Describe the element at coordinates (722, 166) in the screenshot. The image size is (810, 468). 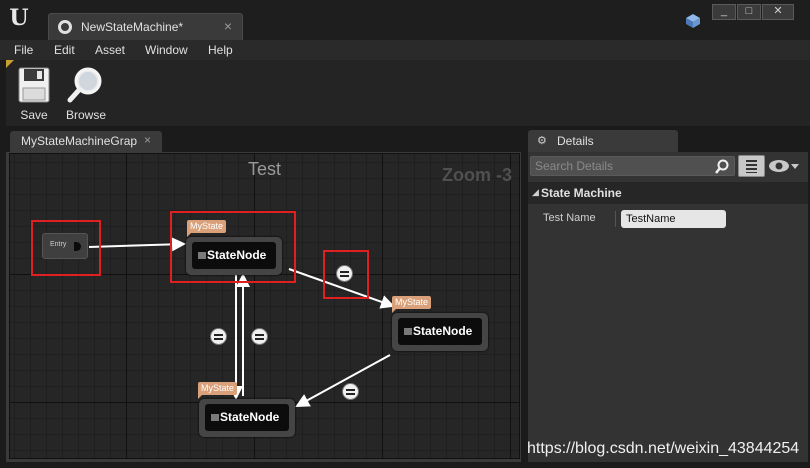
I see `search-icon` at that location.